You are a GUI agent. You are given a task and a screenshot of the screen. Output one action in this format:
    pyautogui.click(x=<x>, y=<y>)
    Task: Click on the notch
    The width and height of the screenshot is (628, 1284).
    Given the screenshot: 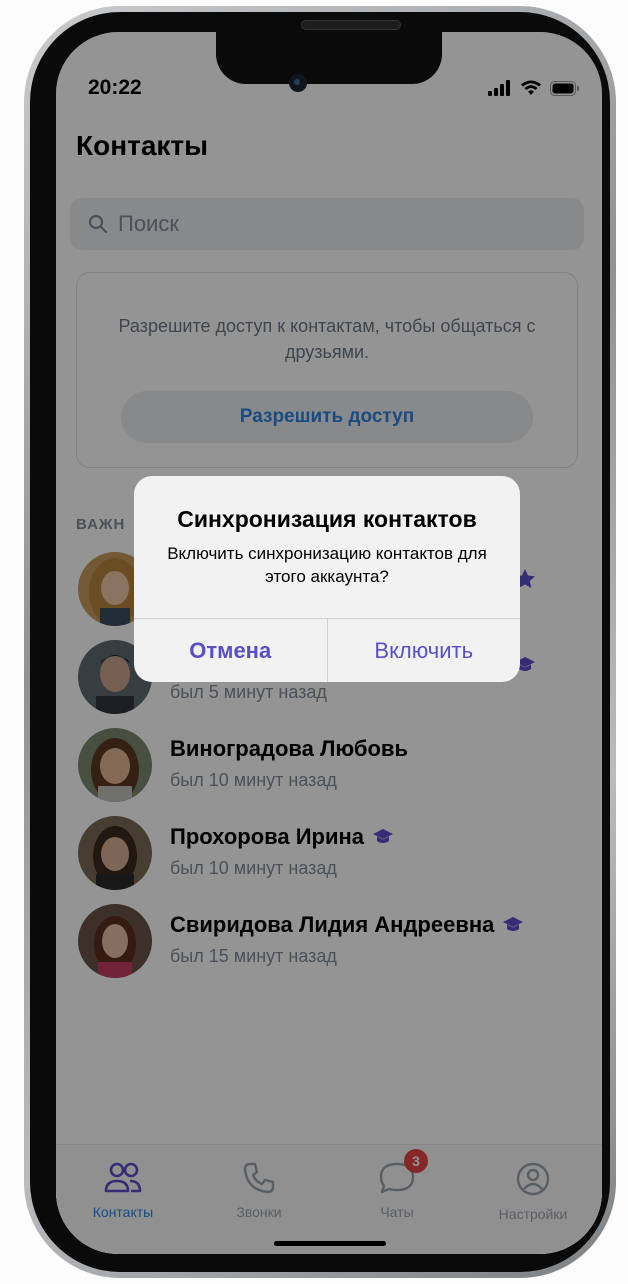 What is the action you would take?
    pyautogui.click(x=329, y=58)
    